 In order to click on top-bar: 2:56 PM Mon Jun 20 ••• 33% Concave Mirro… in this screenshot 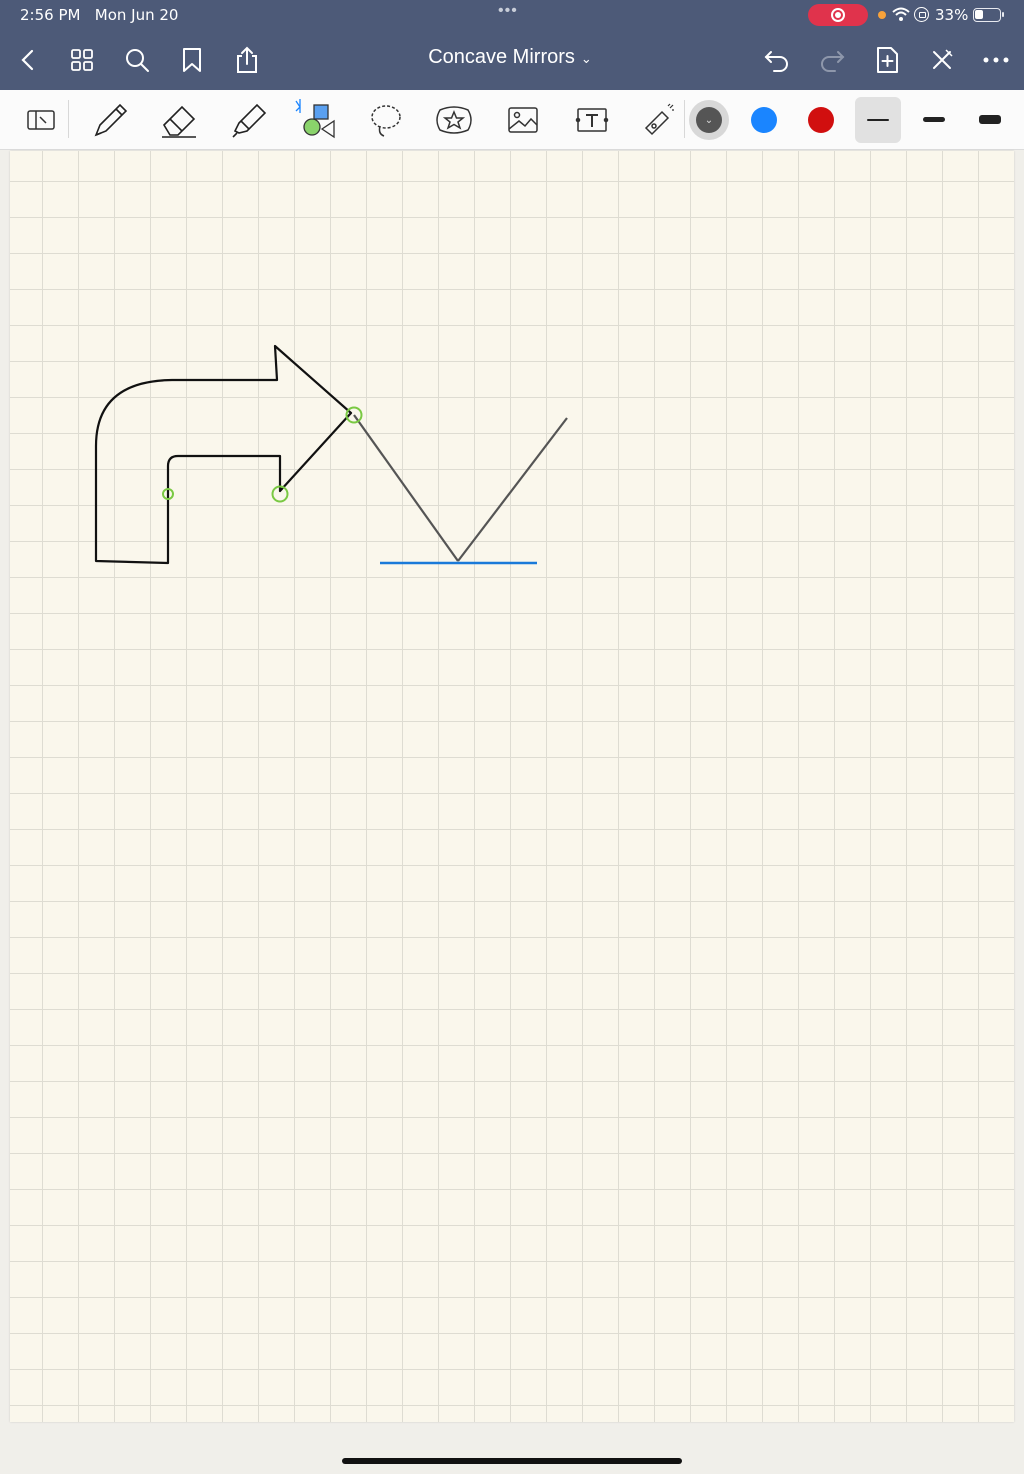, I will do `click(512, 45)`.